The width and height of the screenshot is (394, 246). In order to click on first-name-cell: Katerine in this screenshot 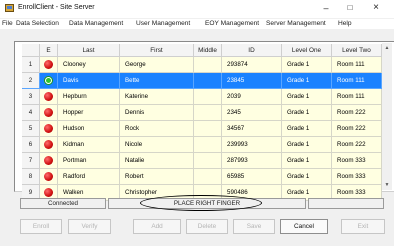, I will do `click(157, 97)`.